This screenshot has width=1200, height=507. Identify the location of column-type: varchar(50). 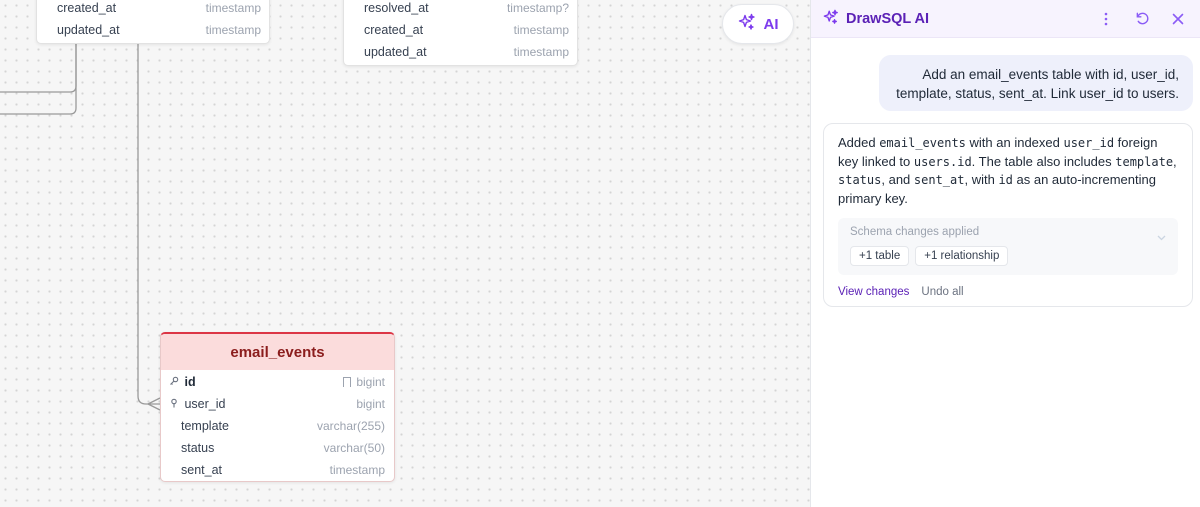
(354, 448).